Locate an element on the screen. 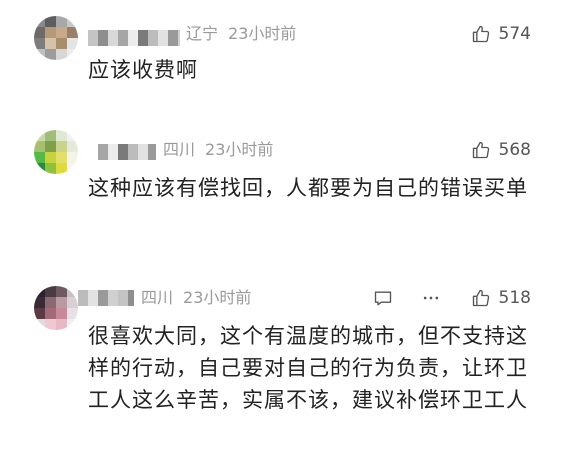 The image size is (561, 468). like-button: 568 is located at coordinates (501, 150).